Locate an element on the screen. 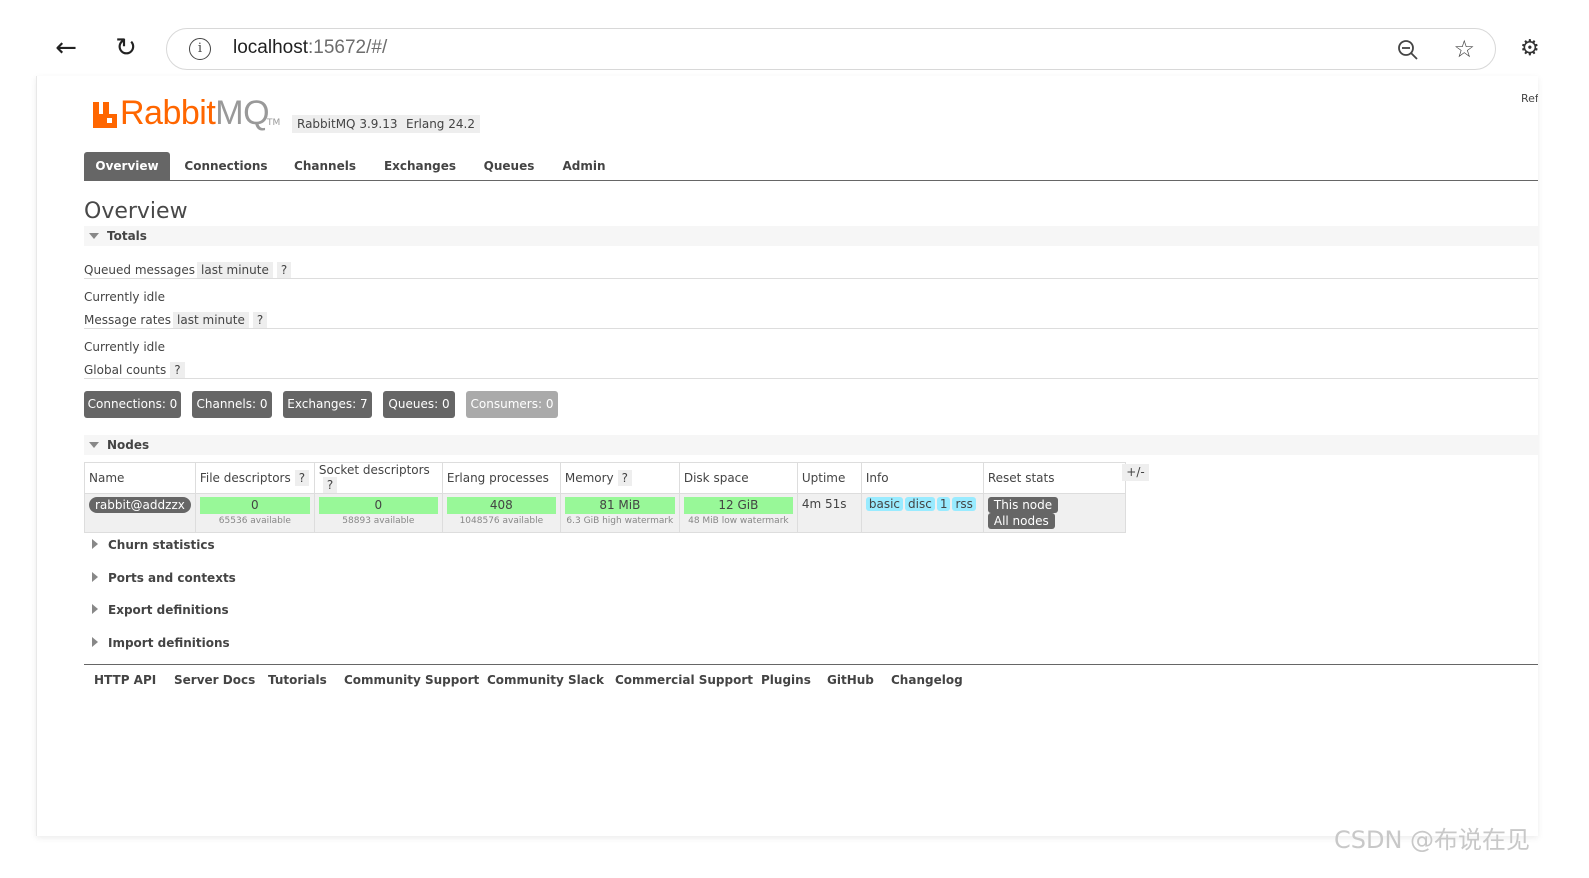 This screenshot has width=1589, height=878. node-name-link: rabbit@addzzx is located at coordinates (140, 505).